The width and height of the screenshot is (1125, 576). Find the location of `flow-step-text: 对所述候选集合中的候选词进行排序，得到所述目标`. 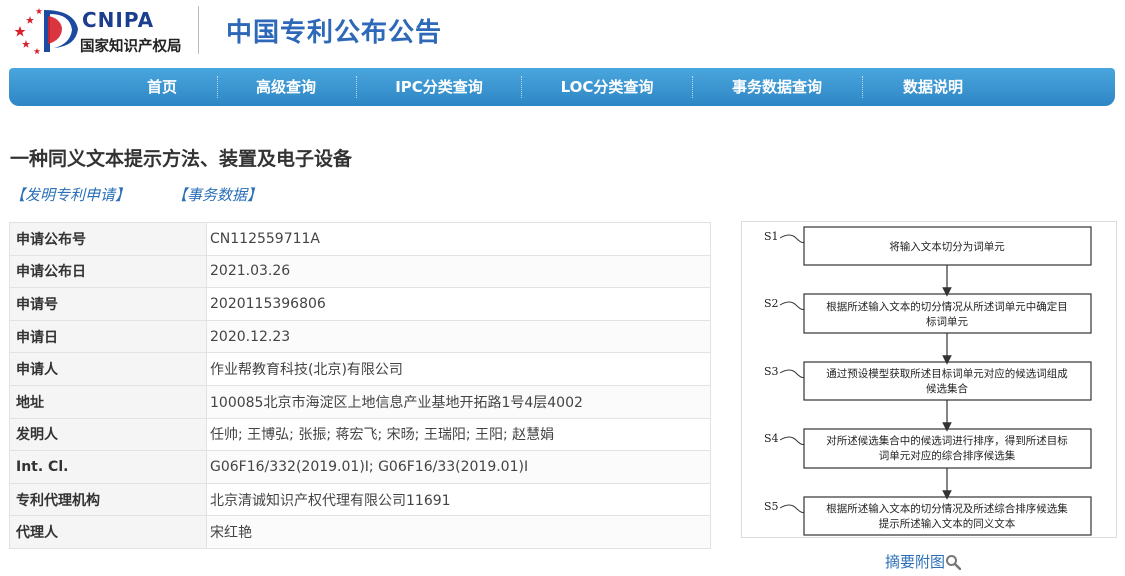

flow-step-text: 对所述候选集合中的候选词进行排序，得到所述目标 is located at coordinates (947, 440).